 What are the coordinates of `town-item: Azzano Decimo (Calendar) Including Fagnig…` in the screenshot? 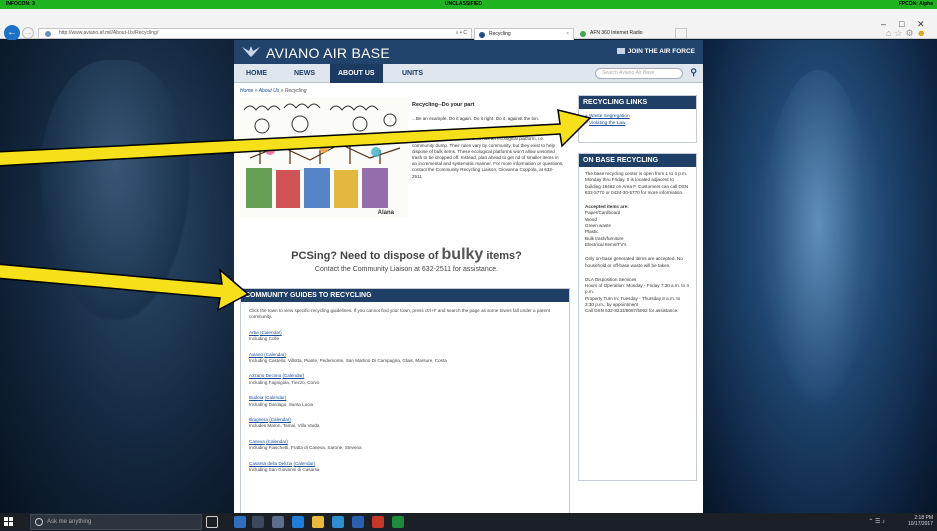 It's located at (405, 379).